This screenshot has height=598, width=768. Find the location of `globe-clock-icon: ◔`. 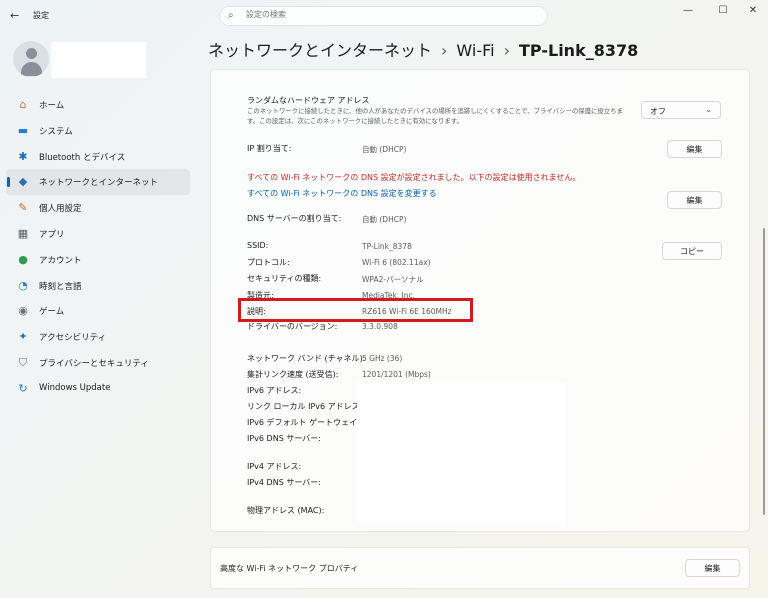

globe-clock-icon: ◔ is located at coordinates (23, 285).